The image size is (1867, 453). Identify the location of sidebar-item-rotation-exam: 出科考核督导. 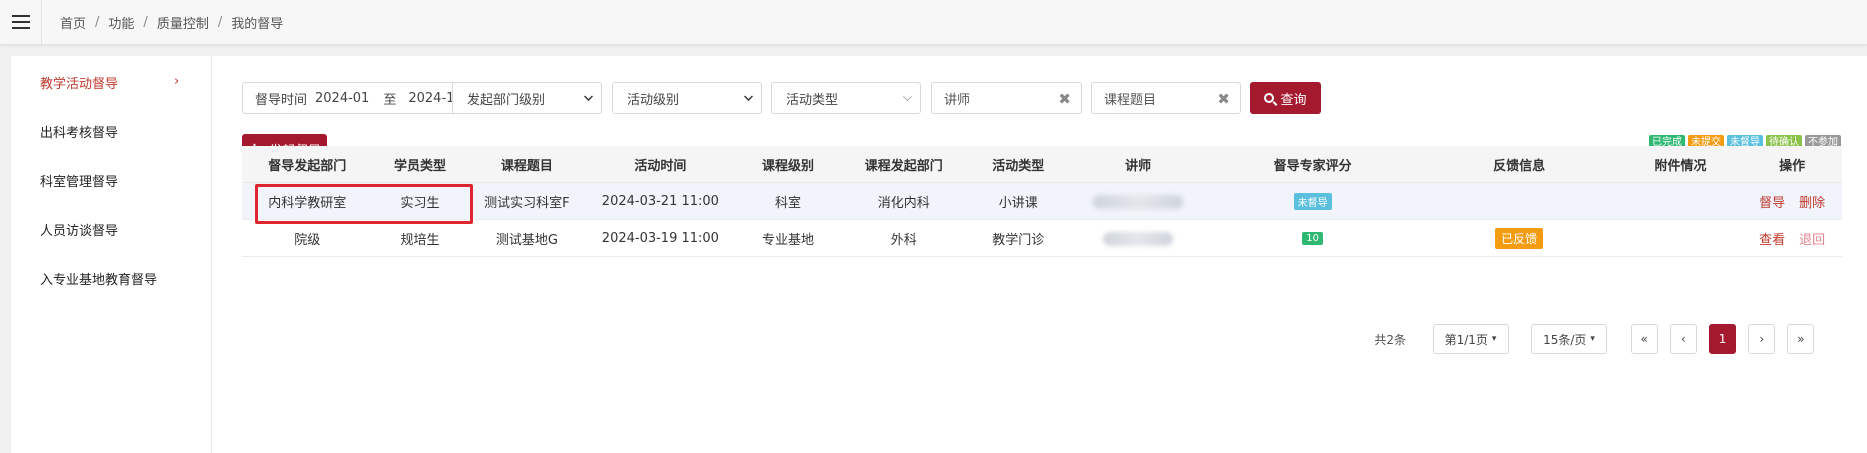
(111, 131).